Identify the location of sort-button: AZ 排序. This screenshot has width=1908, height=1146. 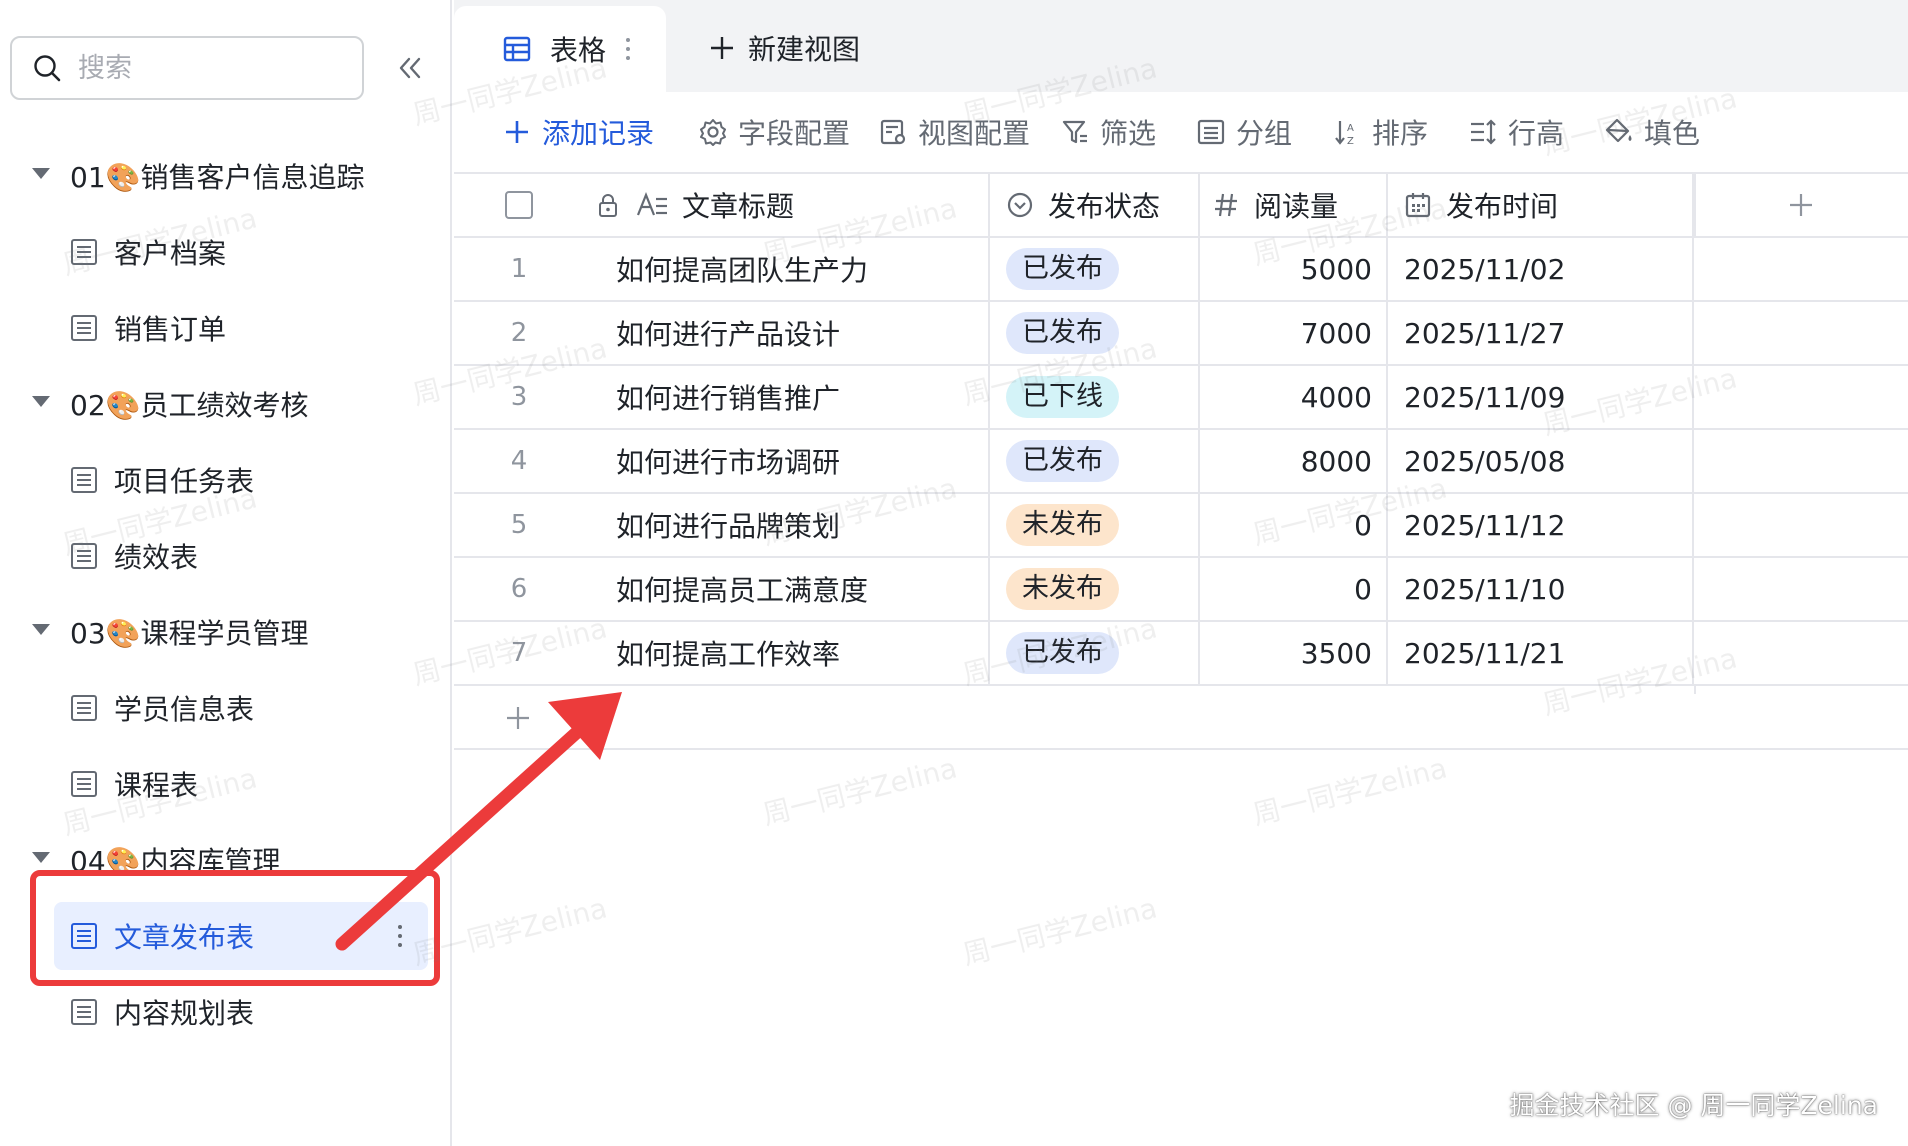
(1380, 132).